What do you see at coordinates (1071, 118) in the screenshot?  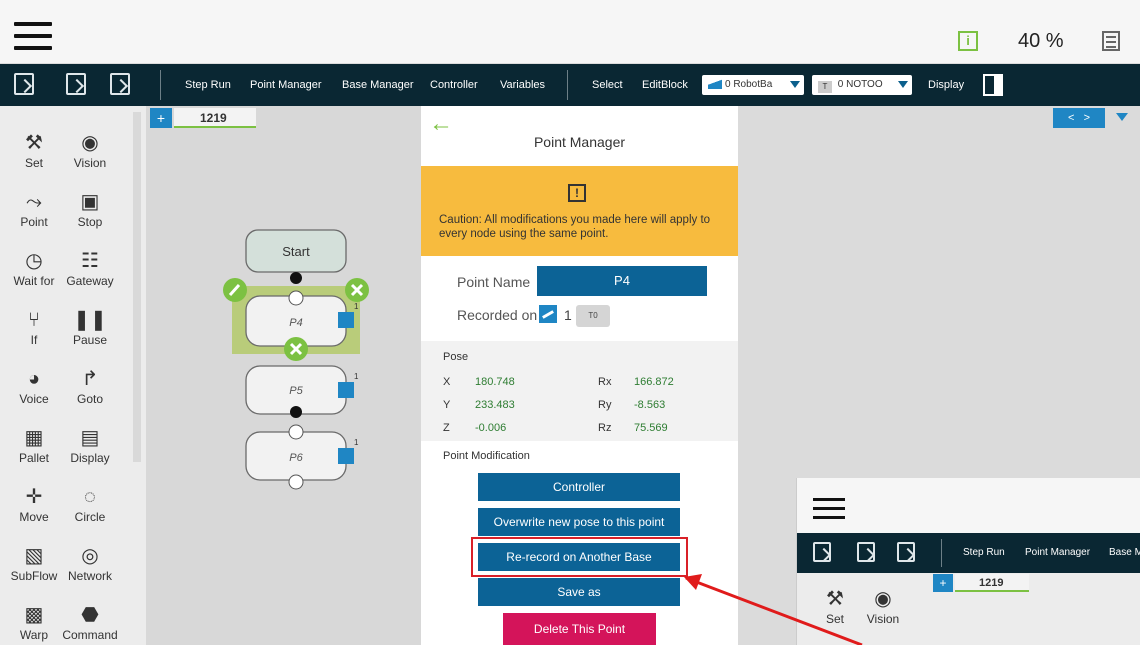 I see `prev-tab-icon: <` at bounding box center [1071, 118].